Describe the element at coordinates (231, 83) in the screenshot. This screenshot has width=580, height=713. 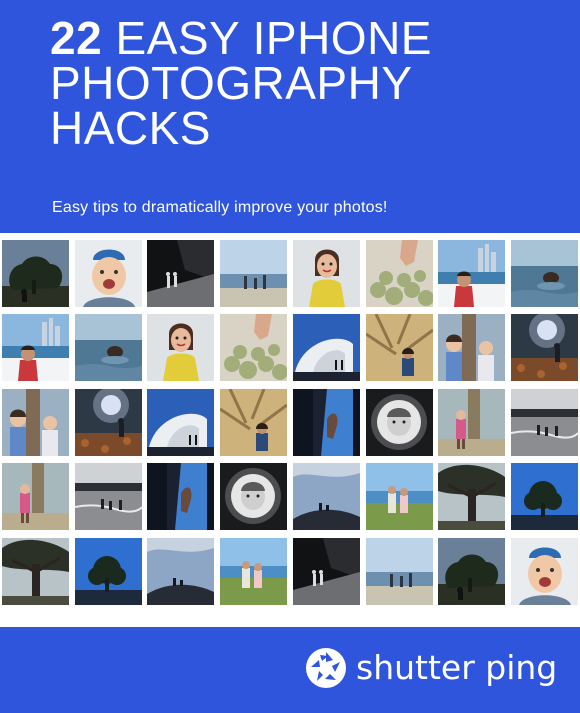
I see `title-line-2: PHOTOGRAPHY` at that location.